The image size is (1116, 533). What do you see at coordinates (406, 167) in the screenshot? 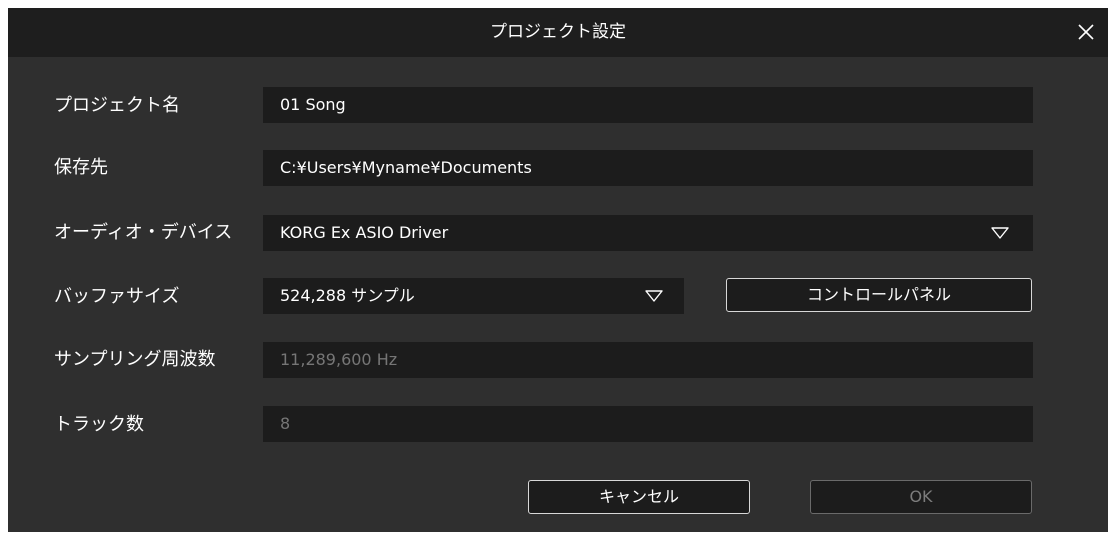
I see `save-location-value: C:¥Users¥Myname¥Documents` at bounding box center [406, 167].